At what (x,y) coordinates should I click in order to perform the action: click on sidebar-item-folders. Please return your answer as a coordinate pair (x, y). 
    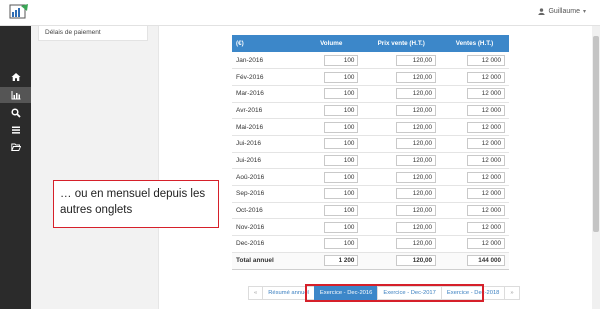
    Looking at the image, I should click on (15, 147).